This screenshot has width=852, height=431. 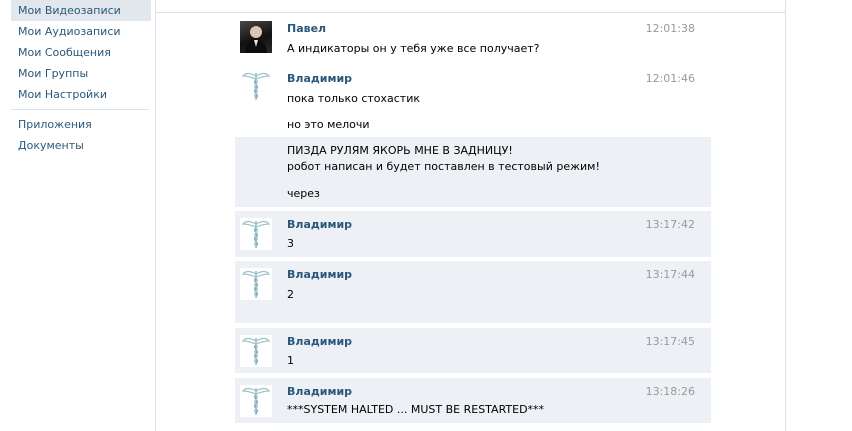 What do you see at coordinates (670, 274) in the screenshot?
I see `message-time: 13:17:44` at bounding box center [670, 274].